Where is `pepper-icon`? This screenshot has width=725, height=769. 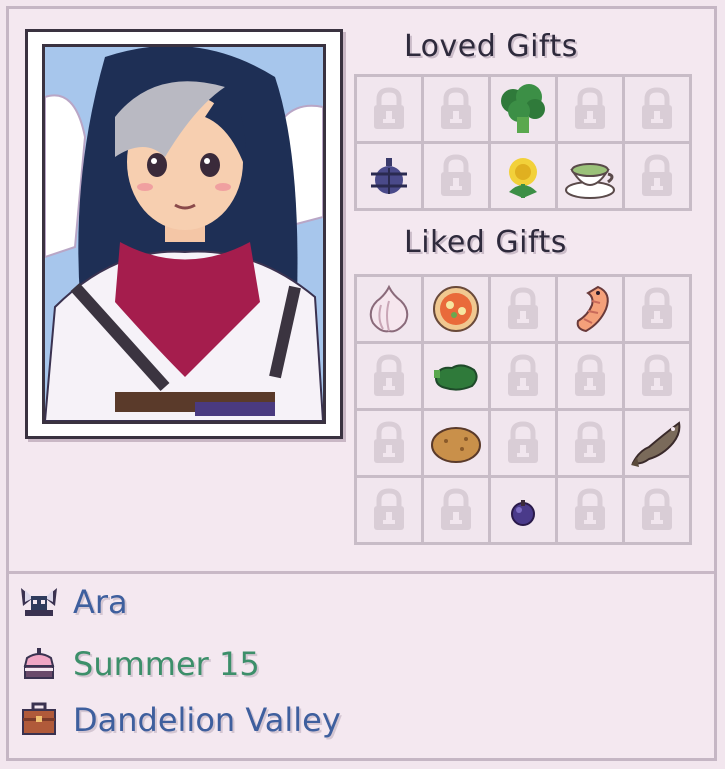 pepper-icon is located at coordinates (456, 377).